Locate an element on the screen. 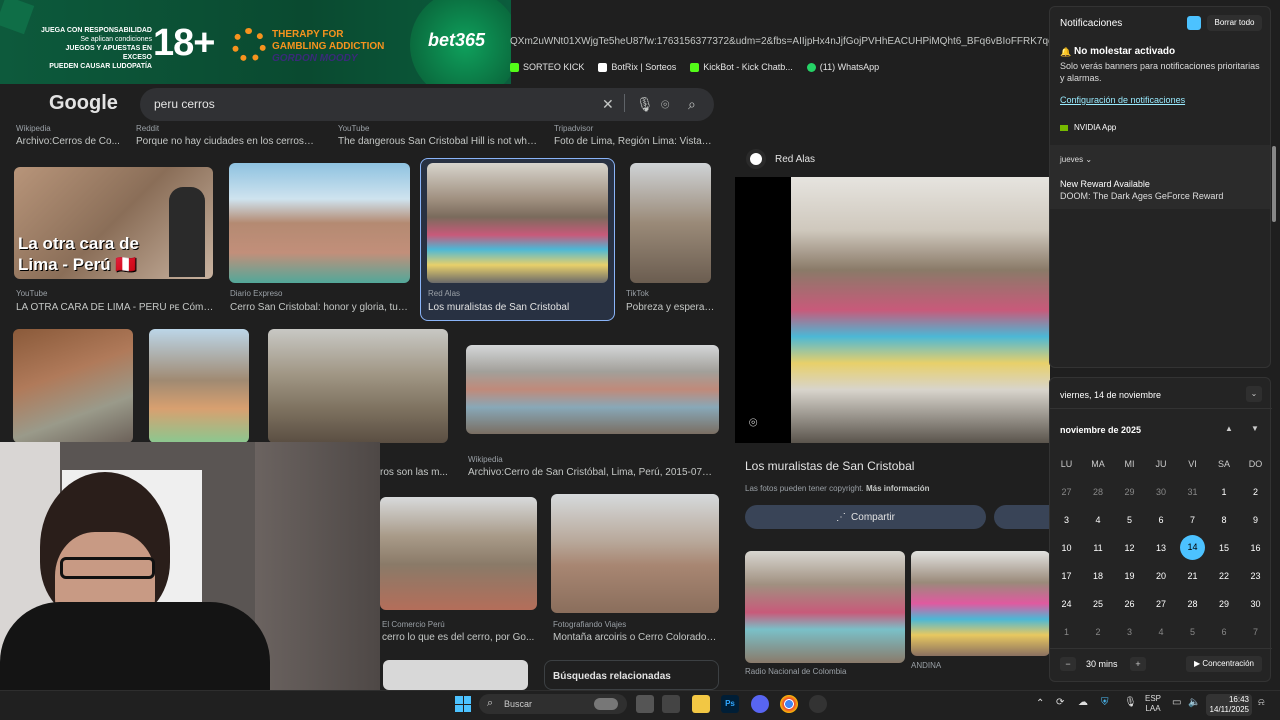 The height and width of the screenshot is (720, 1280). related-searches-card: Búsquedas relacionadas is located at coordinates (631, 675).